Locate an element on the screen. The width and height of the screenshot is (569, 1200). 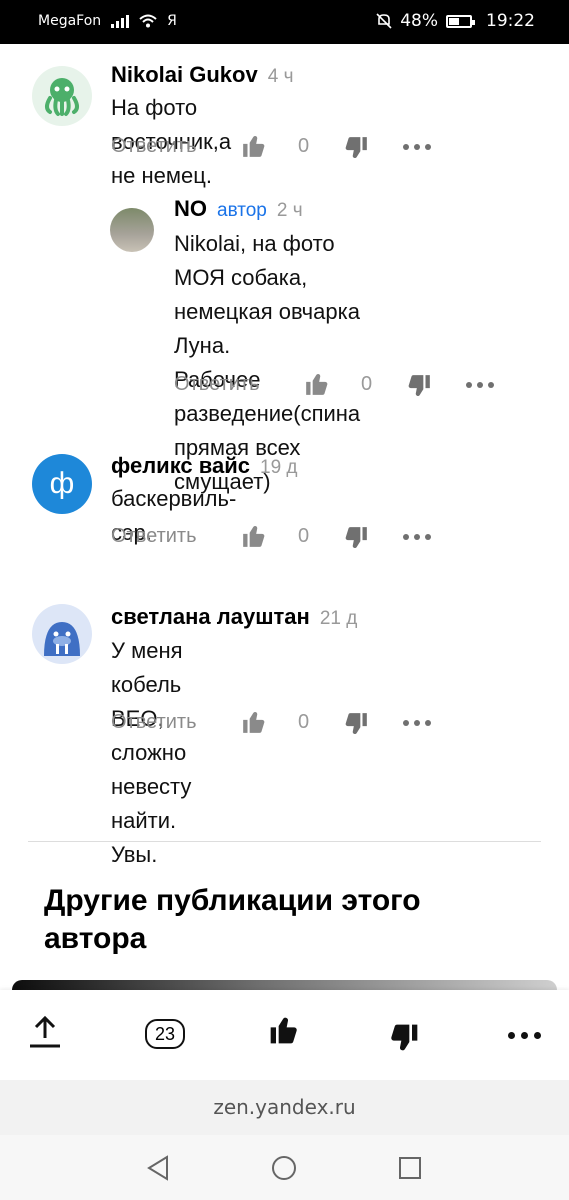
home-icon is located at coordinates (284, 1168).